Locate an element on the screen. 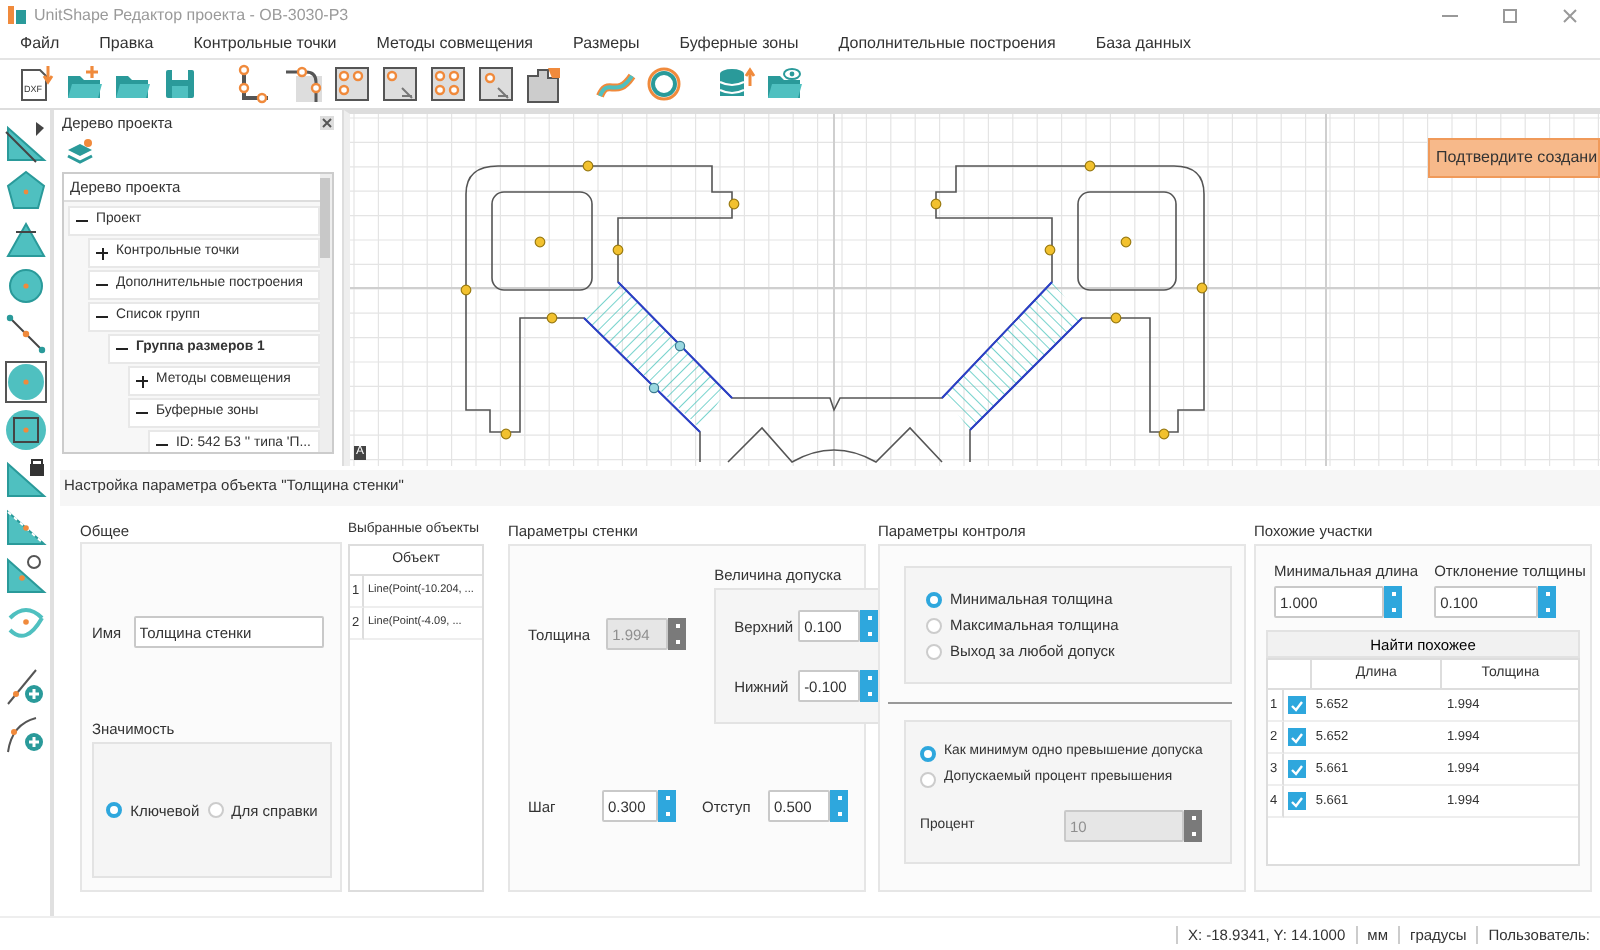 The width and height of the screenshot is (1600, 950). menu-item: Дополнительные построения is located at coordinates (954, 44).